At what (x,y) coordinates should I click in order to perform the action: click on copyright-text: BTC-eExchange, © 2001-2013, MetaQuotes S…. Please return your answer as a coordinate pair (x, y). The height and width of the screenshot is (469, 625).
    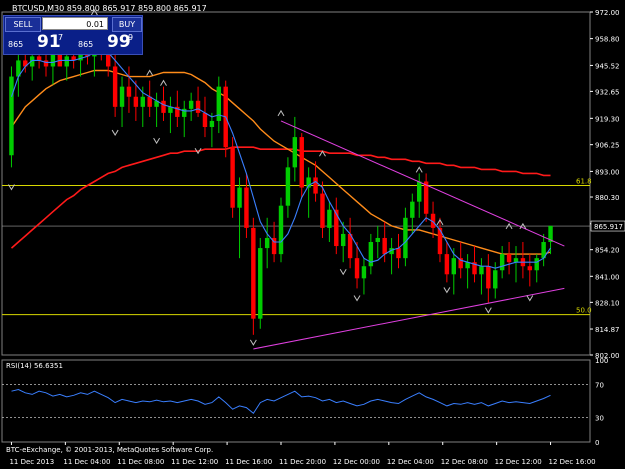
    Looking at the image, I should click on (109, 450).